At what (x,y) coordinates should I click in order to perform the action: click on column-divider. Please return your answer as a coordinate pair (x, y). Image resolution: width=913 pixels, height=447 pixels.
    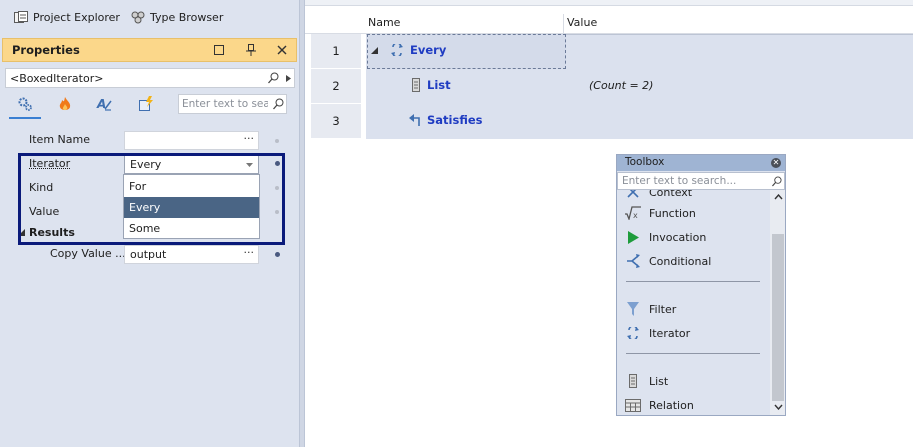
    Looking at the image, I should click on (563, 24).